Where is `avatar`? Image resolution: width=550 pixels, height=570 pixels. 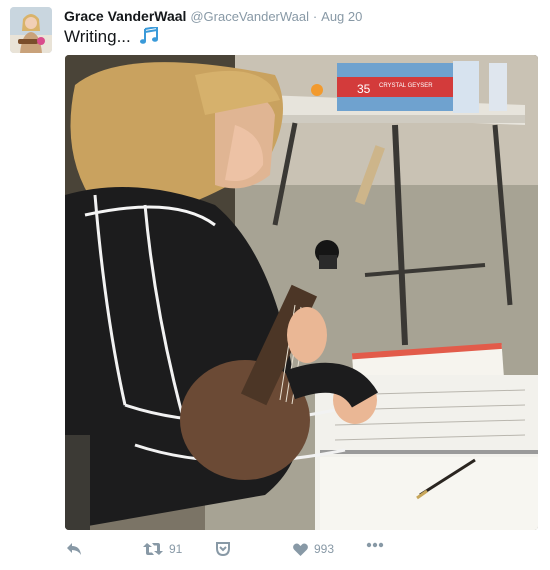 avatar is located at coordinates (31, 30).